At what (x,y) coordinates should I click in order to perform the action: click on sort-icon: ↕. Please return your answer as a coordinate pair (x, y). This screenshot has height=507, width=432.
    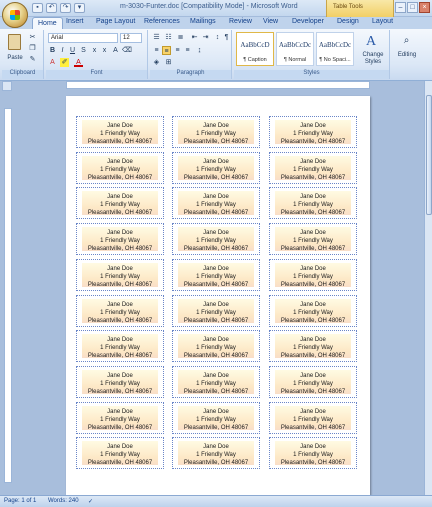
    Looking at the image, I should click on (217, 37).